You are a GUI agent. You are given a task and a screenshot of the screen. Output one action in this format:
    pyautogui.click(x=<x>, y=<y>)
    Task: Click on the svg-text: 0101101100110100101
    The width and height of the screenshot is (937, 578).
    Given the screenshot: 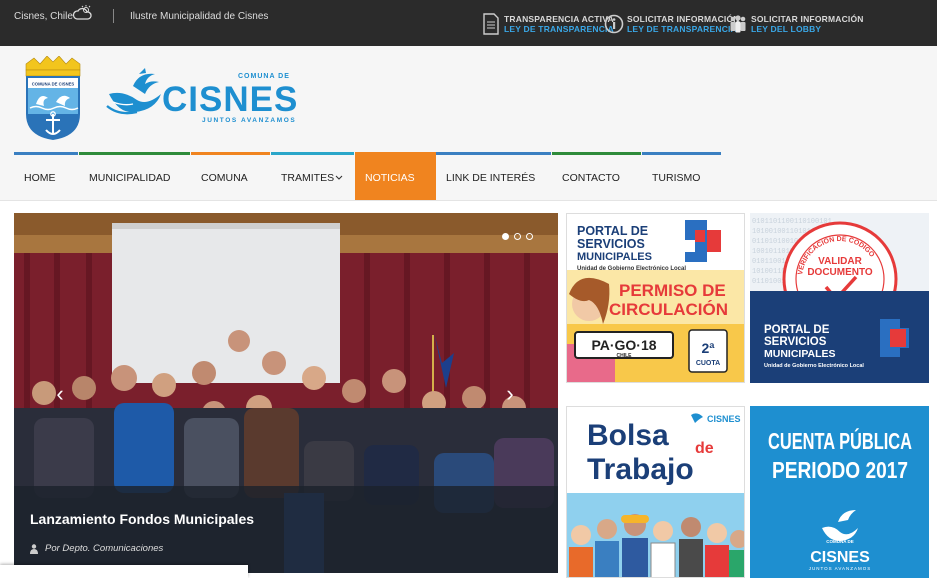 What is the action you would take?
    pyautogui.click(x=792, y=222)
    